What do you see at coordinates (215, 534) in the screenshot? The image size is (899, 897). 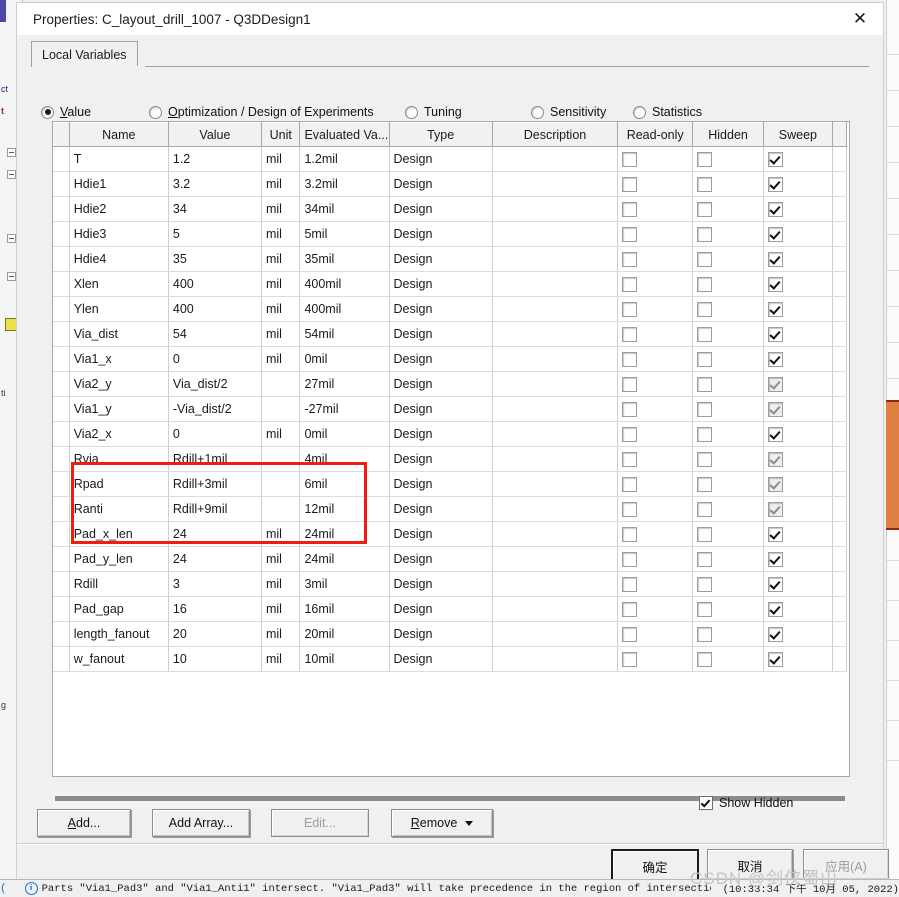 I see `cell-value: 24` at bounding box center [215, 534].